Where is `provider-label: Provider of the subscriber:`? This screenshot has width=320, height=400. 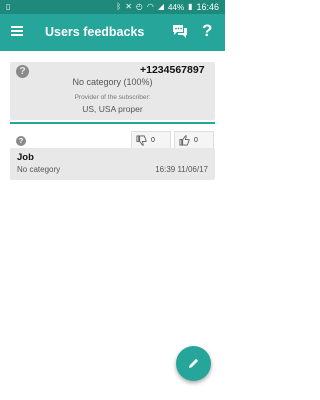 provider-label: Provider of the subscriber: is located at coordinates (112, 97).